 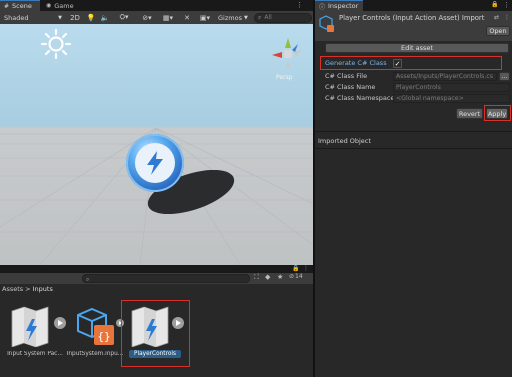 What do you see at coordinates (75, 18) in the screenshot?
I see `toggle-2d-button: 2D` at bounding box center [75, 18].